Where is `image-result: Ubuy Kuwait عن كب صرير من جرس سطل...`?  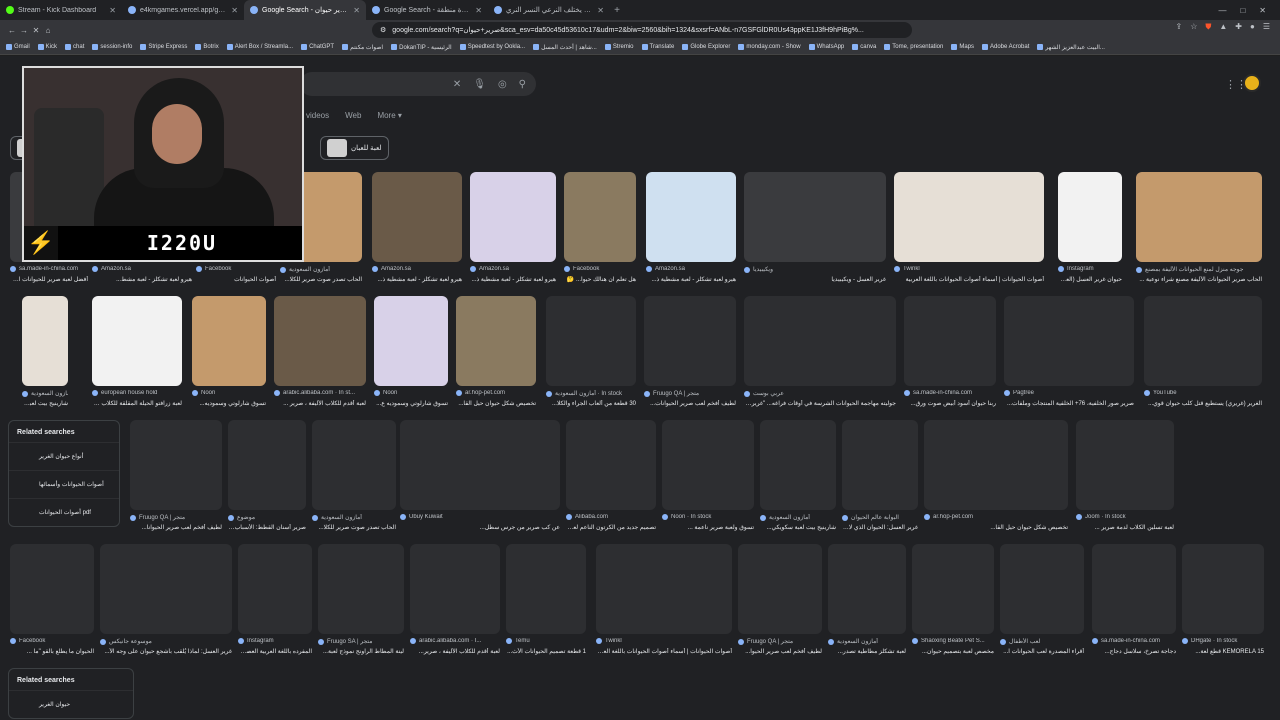
image-result: Ubuy Kuwait عن كب صرير من جرس سطل... is located at coordinates (480, 478).